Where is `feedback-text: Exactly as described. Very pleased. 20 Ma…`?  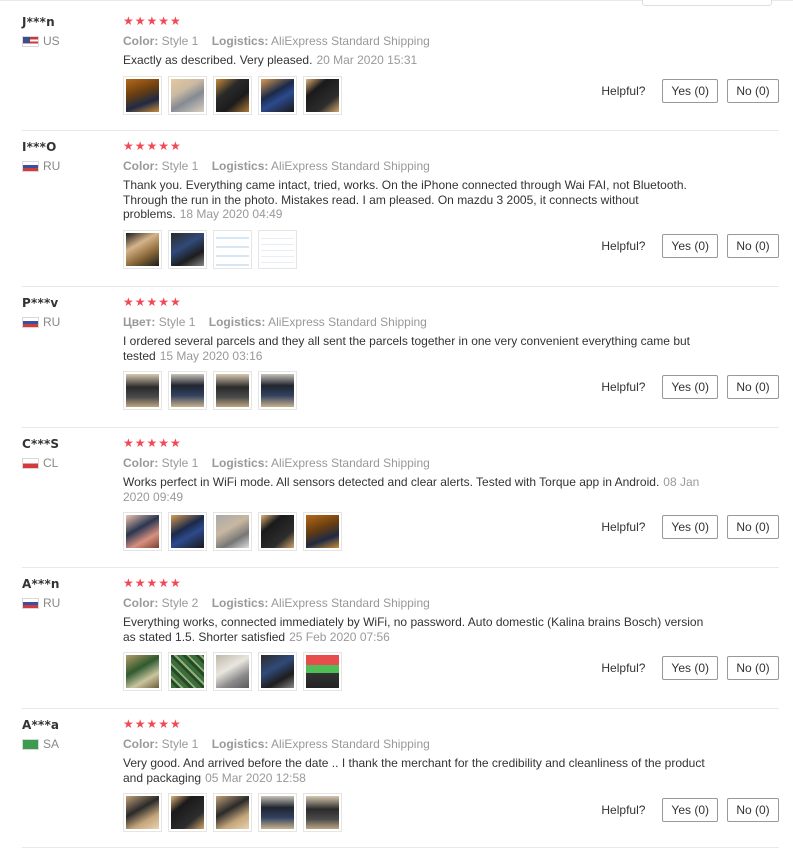 feedback-text: Exactly as described. Very pleased. 20 Ma… is located at coordinates (415, 60).